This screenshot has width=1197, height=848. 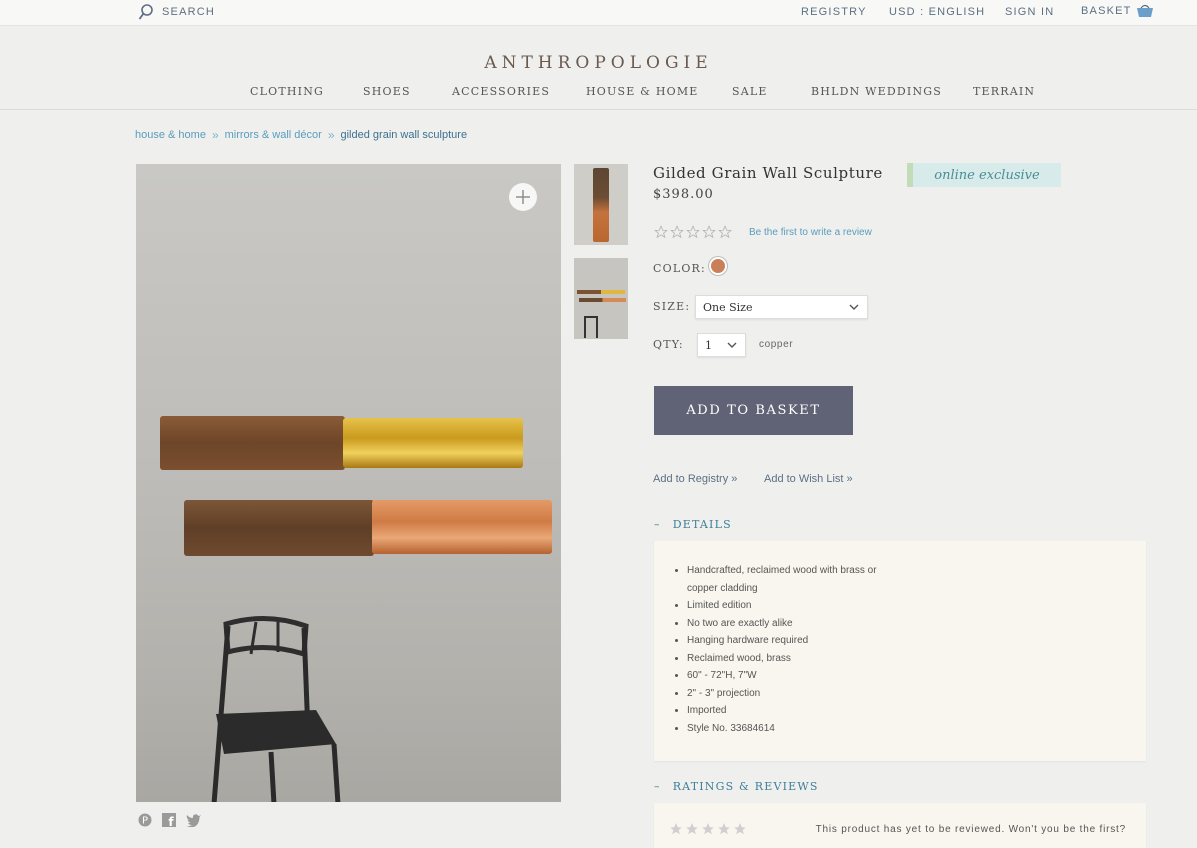 What do you see at coordinates (145, 12) in the screenshot?
I see `search-icon` at bounding box center [145, 12].